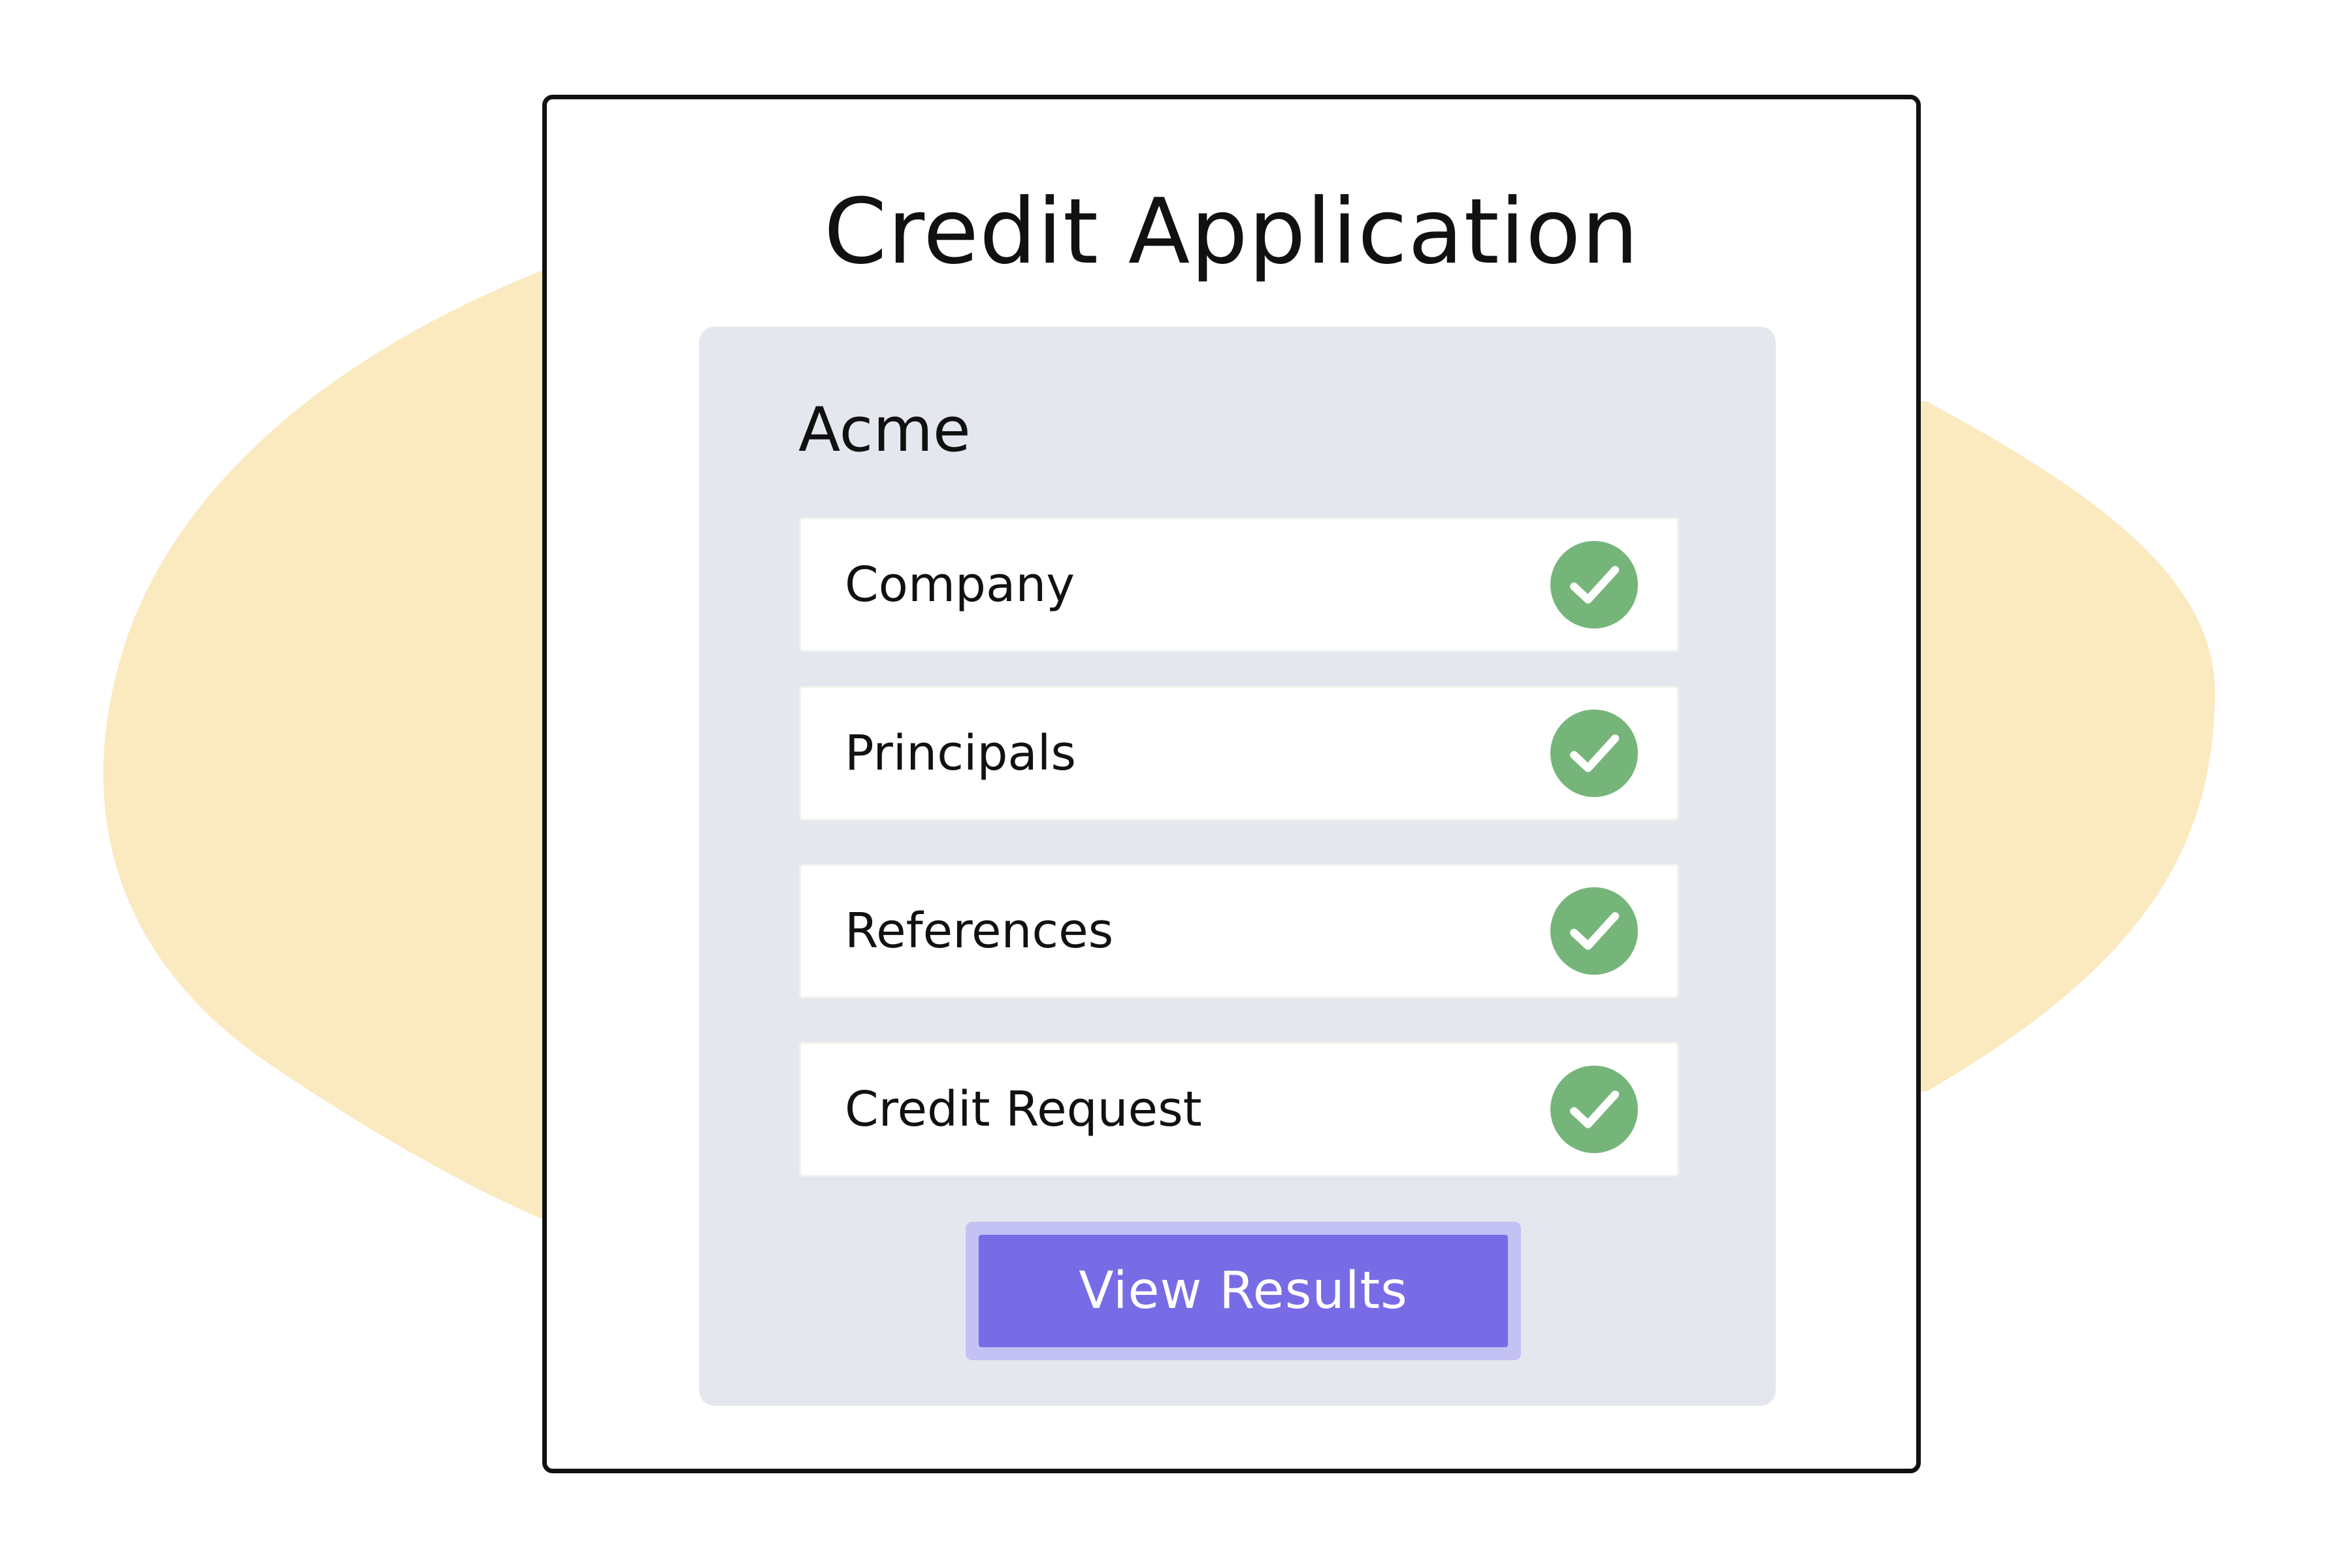  Describe the element at coordinates (1023, 1109) in the screenshot. I see `section-label: Credit Request` at that location.